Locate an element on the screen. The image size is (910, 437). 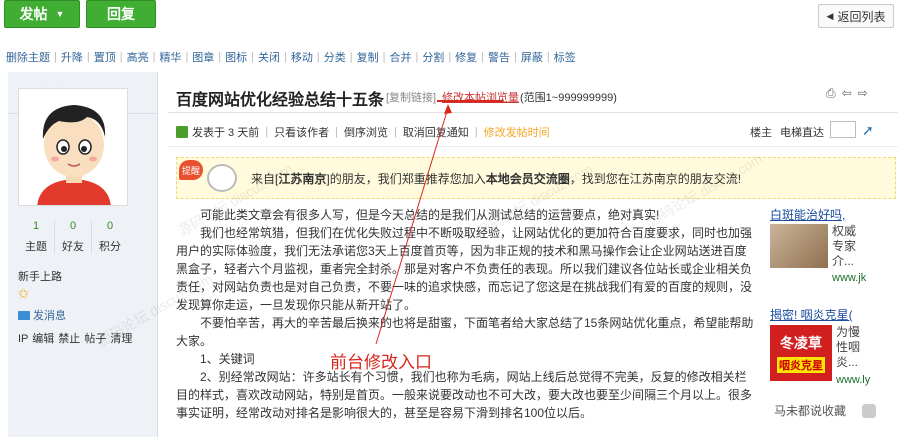
mod-action: 警告 is located at coordinates (499, 57).